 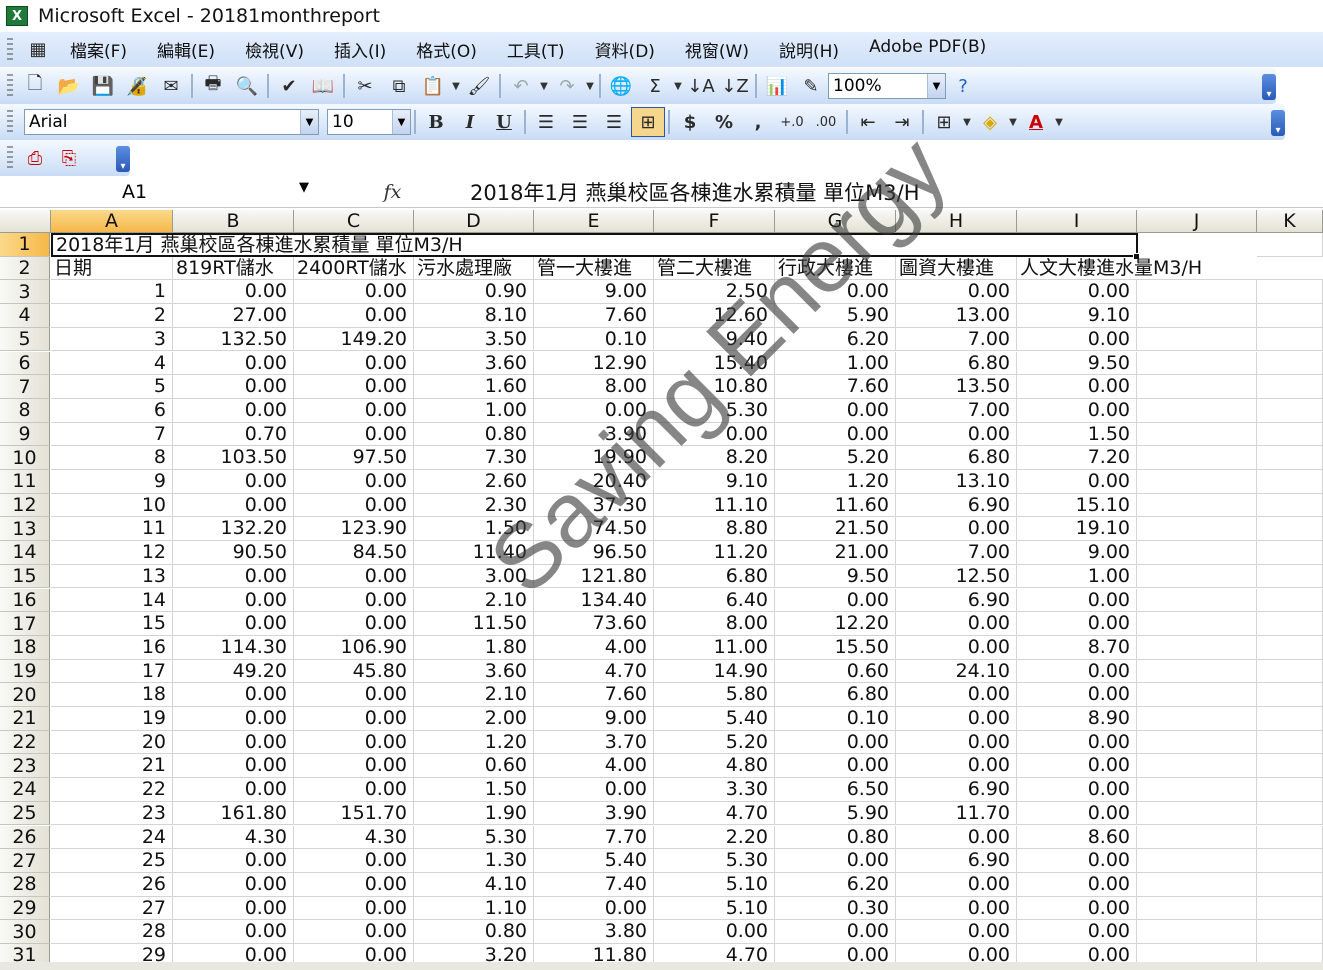 I want to click on menu-item-6: 資料(D), so click(x=625, y=49).